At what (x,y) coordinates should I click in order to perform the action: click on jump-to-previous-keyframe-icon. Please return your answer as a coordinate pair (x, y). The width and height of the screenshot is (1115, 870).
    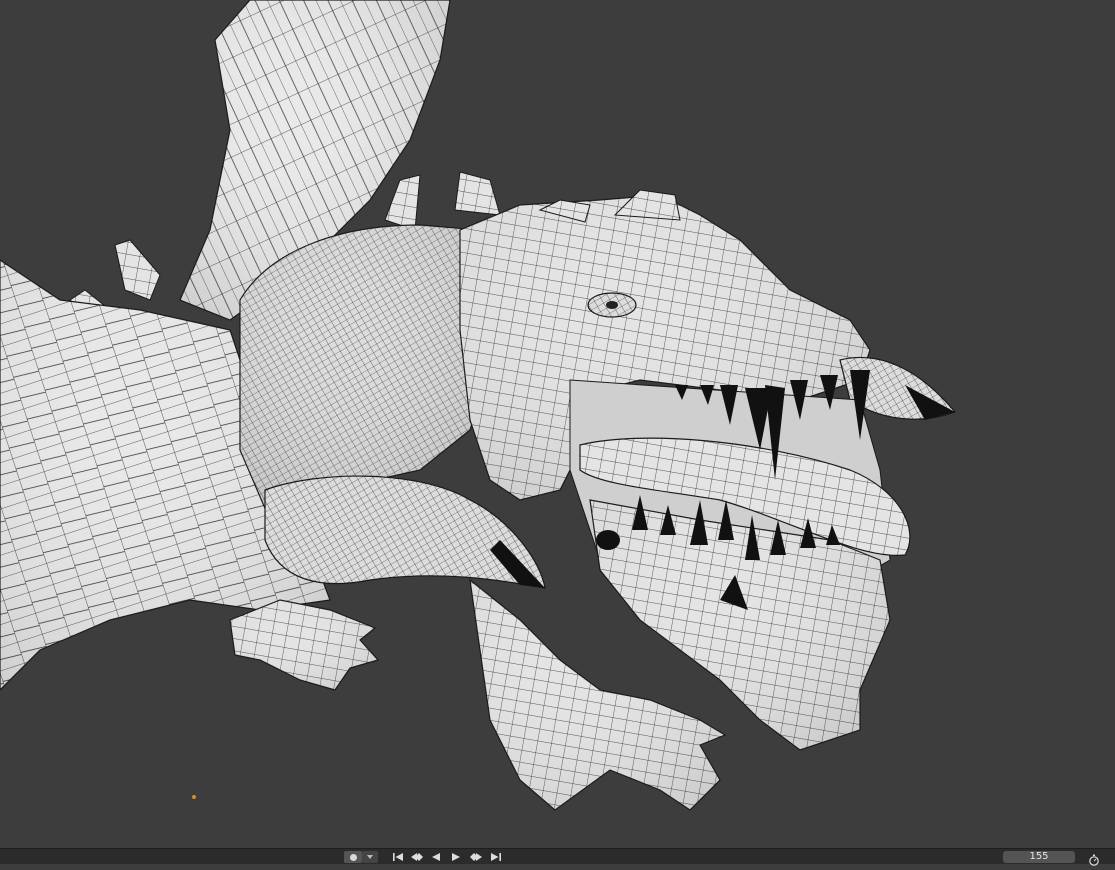
    Looking at the image, I should click on (417, 857).